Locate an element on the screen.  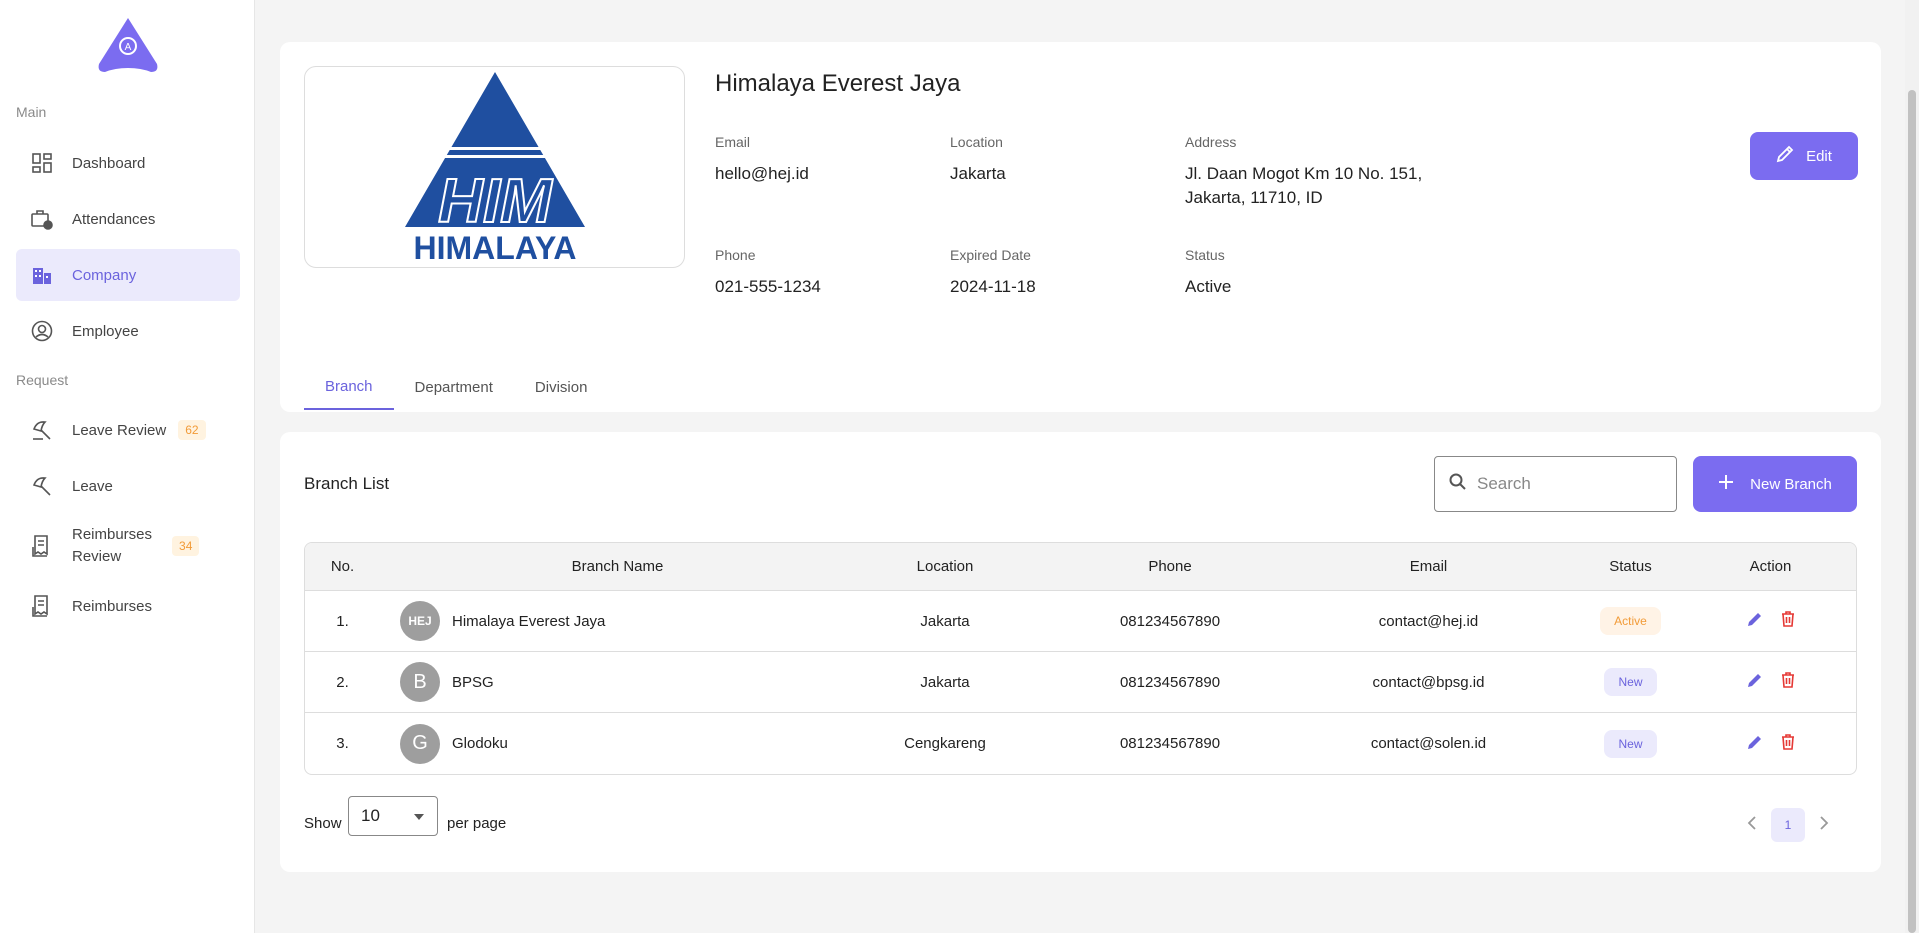
sidebar-item-label: Employee is located at coordinates (105, 331).